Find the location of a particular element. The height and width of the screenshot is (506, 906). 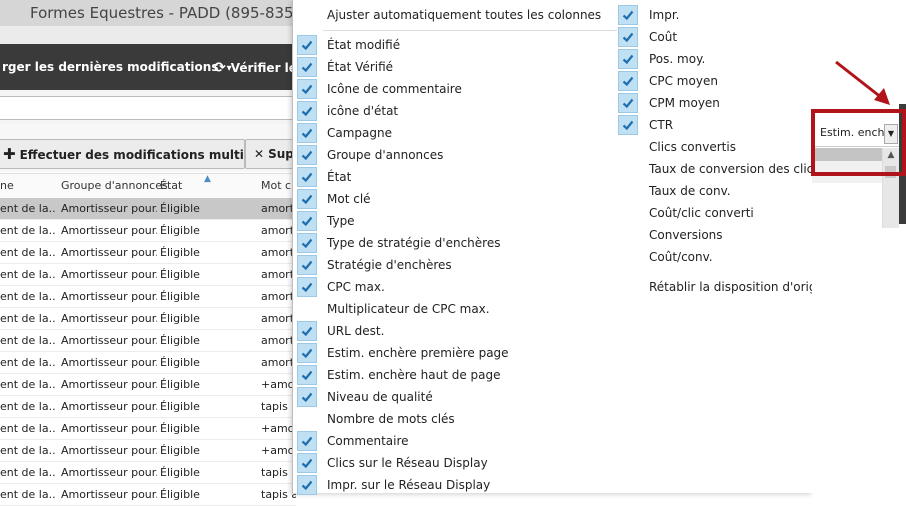

highlight-callout-box is located at coordinates (858, 142).